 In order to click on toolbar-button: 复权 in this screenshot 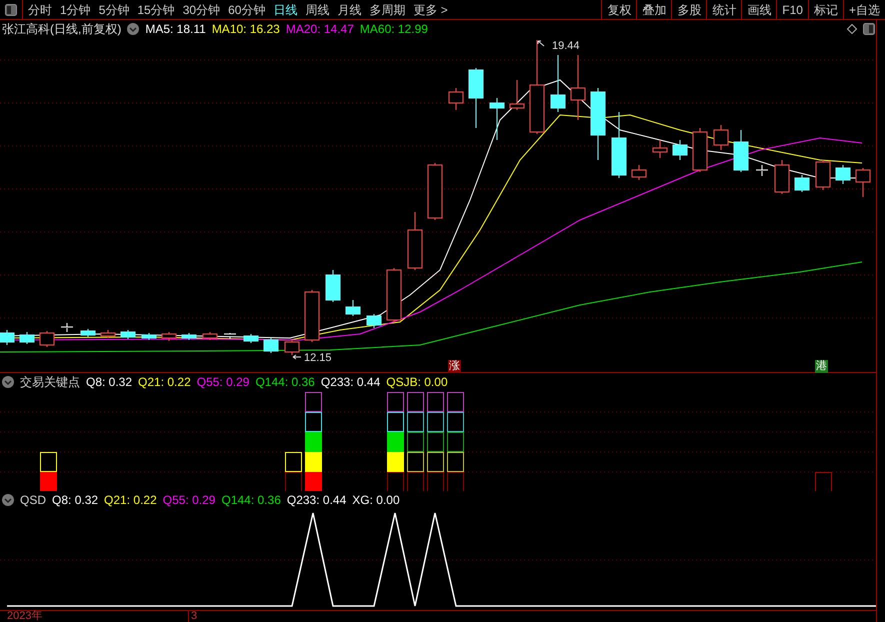, I will do `click(618, 9)`.